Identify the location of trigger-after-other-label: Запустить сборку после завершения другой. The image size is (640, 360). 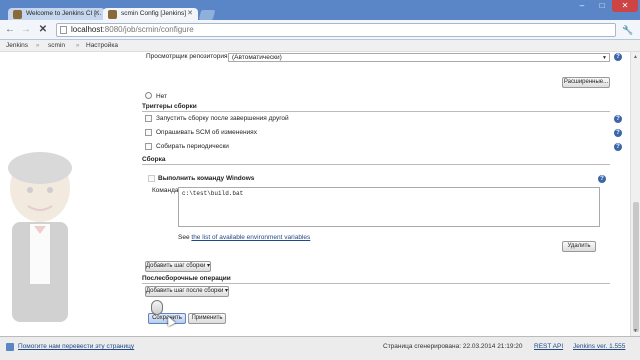
(222, 118).